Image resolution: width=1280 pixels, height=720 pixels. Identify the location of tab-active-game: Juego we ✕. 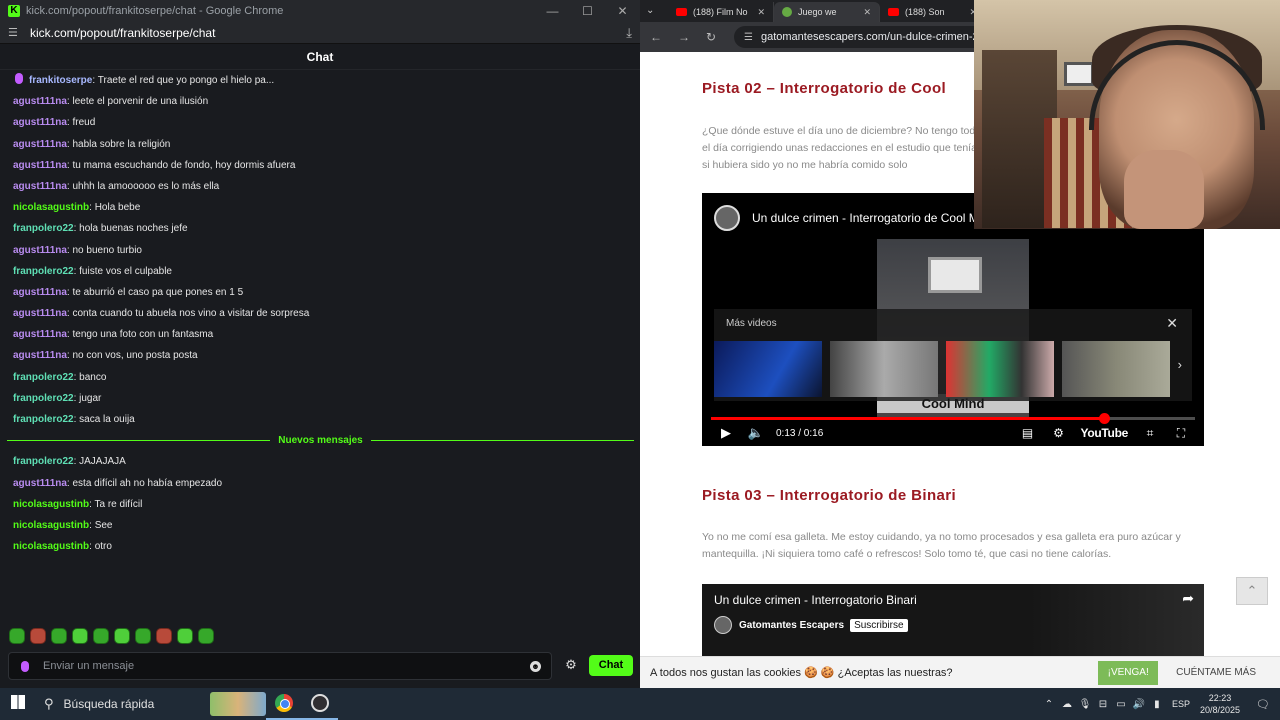
(827, 12).